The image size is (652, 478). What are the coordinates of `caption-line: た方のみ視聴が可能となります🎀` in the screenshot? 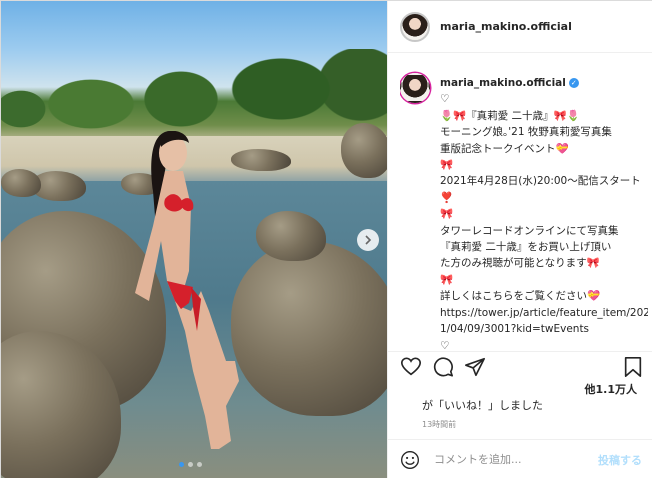 It's located at (520, 263).